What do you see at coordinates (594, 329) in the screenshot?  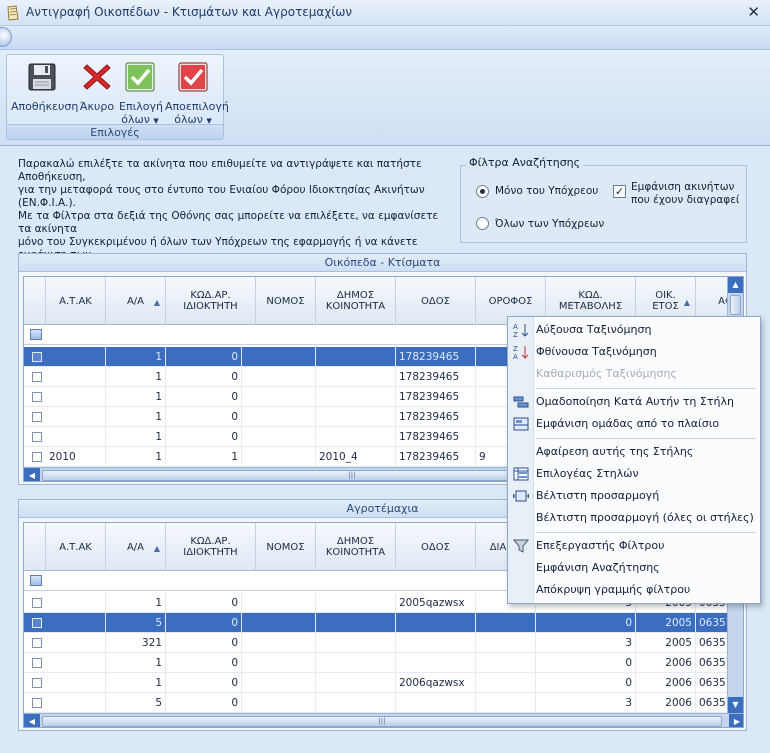 I see `menu-item-label: Αύξουσα Ταξινόμηση` at bounding box center [594, 329].